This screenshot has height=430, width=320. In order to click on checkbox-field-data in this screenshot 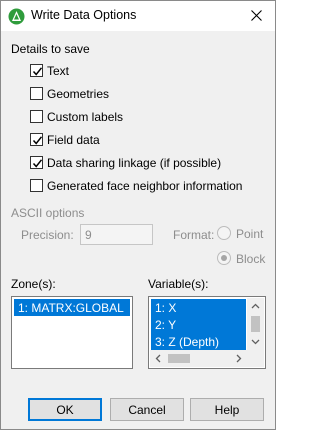, I will do `click(36, 139)`.